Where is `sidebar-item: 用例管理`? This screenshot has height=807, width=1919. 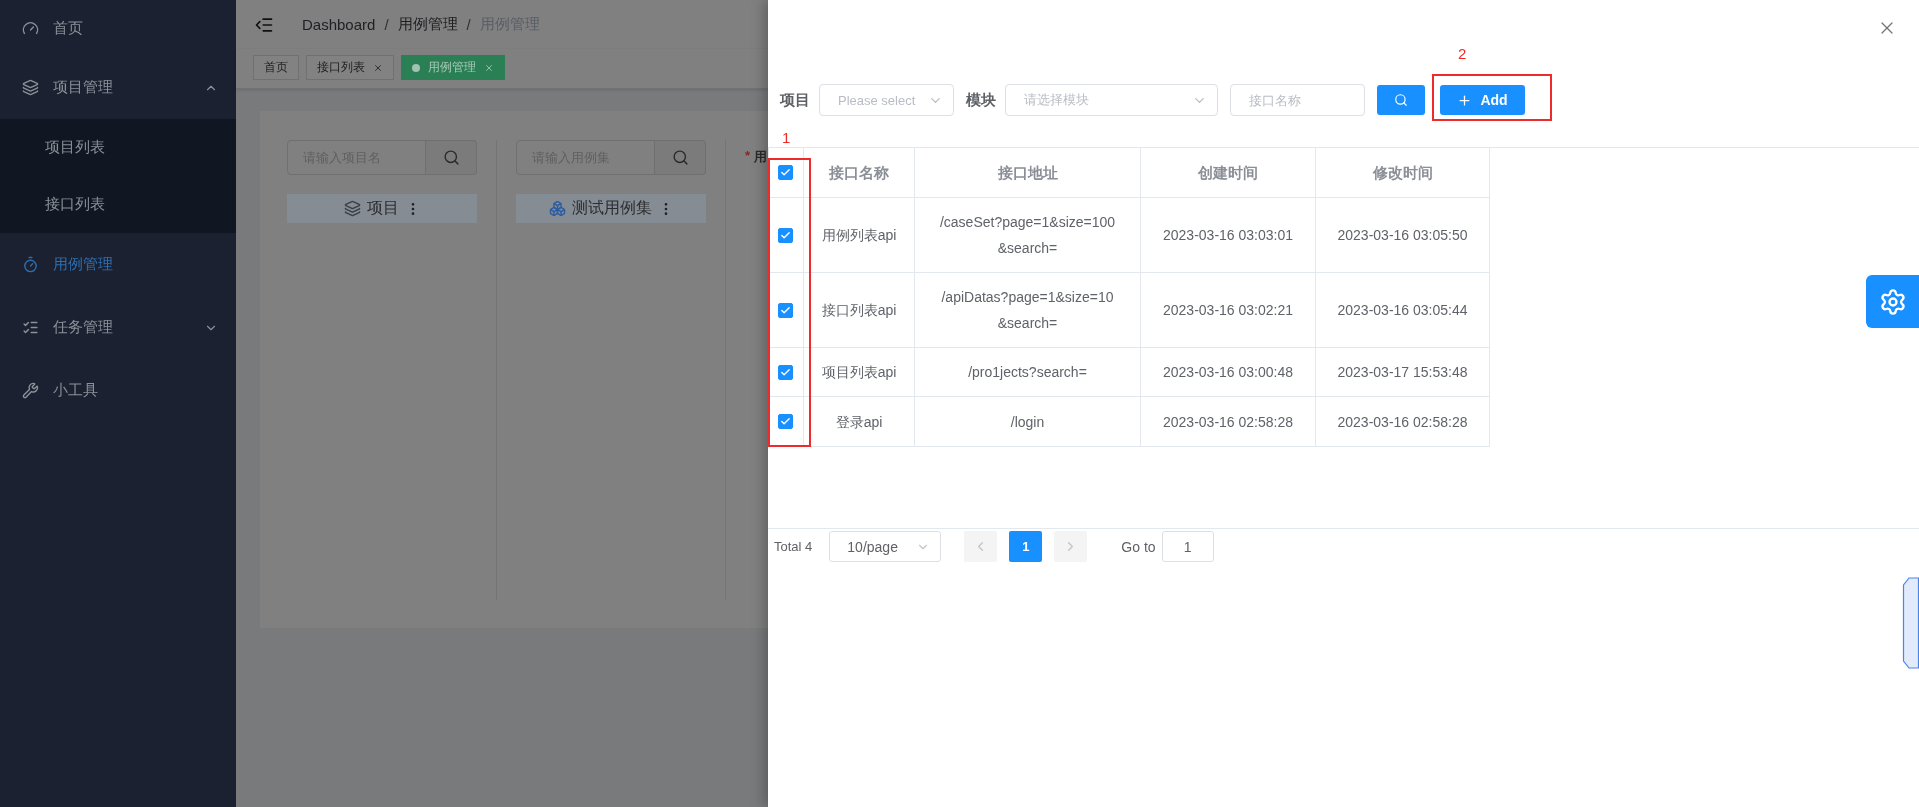 sidebar-item: 用例管理 is located at coordinates (118, 264).